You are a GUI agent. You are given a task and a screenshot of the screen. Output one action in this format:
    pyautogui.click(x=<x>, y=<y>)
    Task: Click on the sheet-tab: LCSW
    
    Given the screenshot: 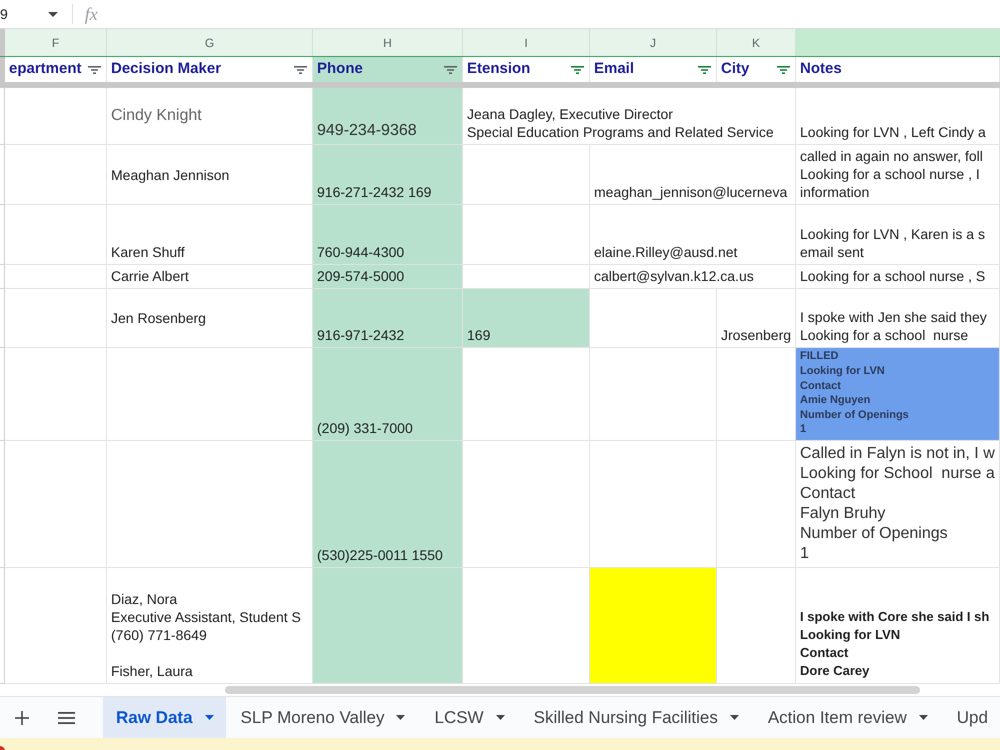 What is the action you would take?
    pyautogui.click(x=469, y=717)
    